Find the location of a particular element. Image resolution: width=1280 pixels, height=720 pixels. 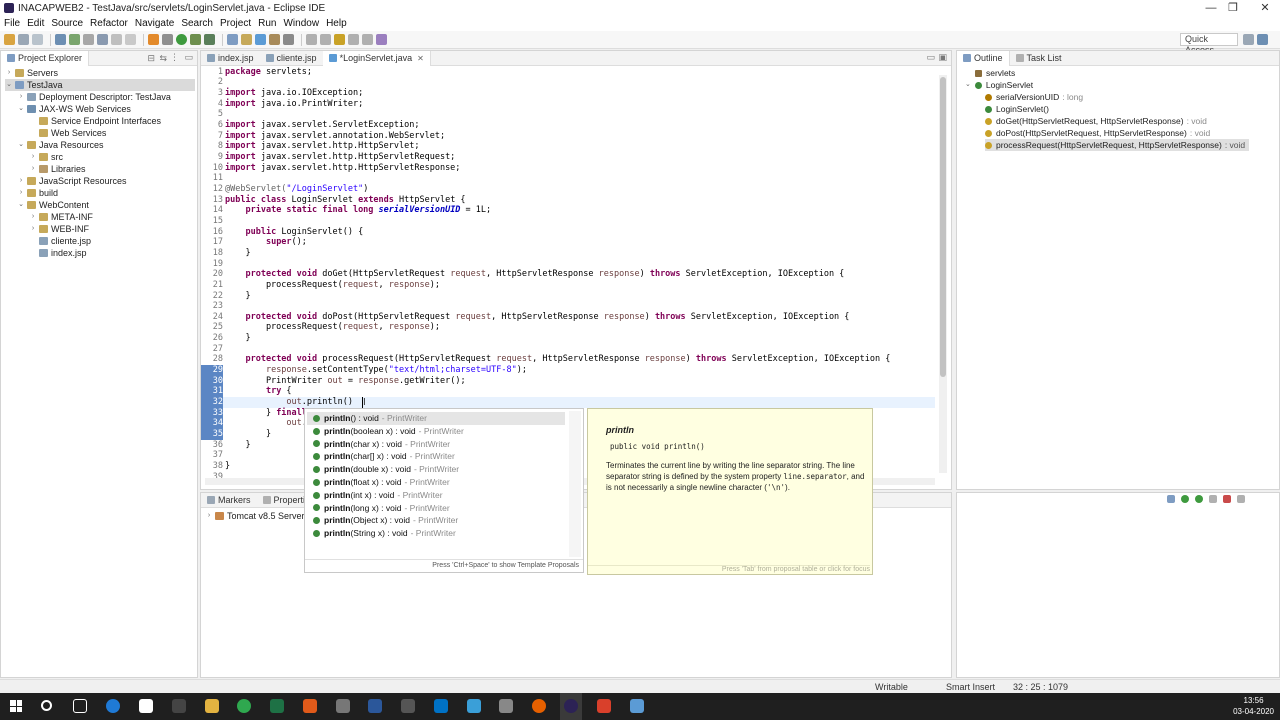

windows-start-icon is located at coordinates (16, 706).